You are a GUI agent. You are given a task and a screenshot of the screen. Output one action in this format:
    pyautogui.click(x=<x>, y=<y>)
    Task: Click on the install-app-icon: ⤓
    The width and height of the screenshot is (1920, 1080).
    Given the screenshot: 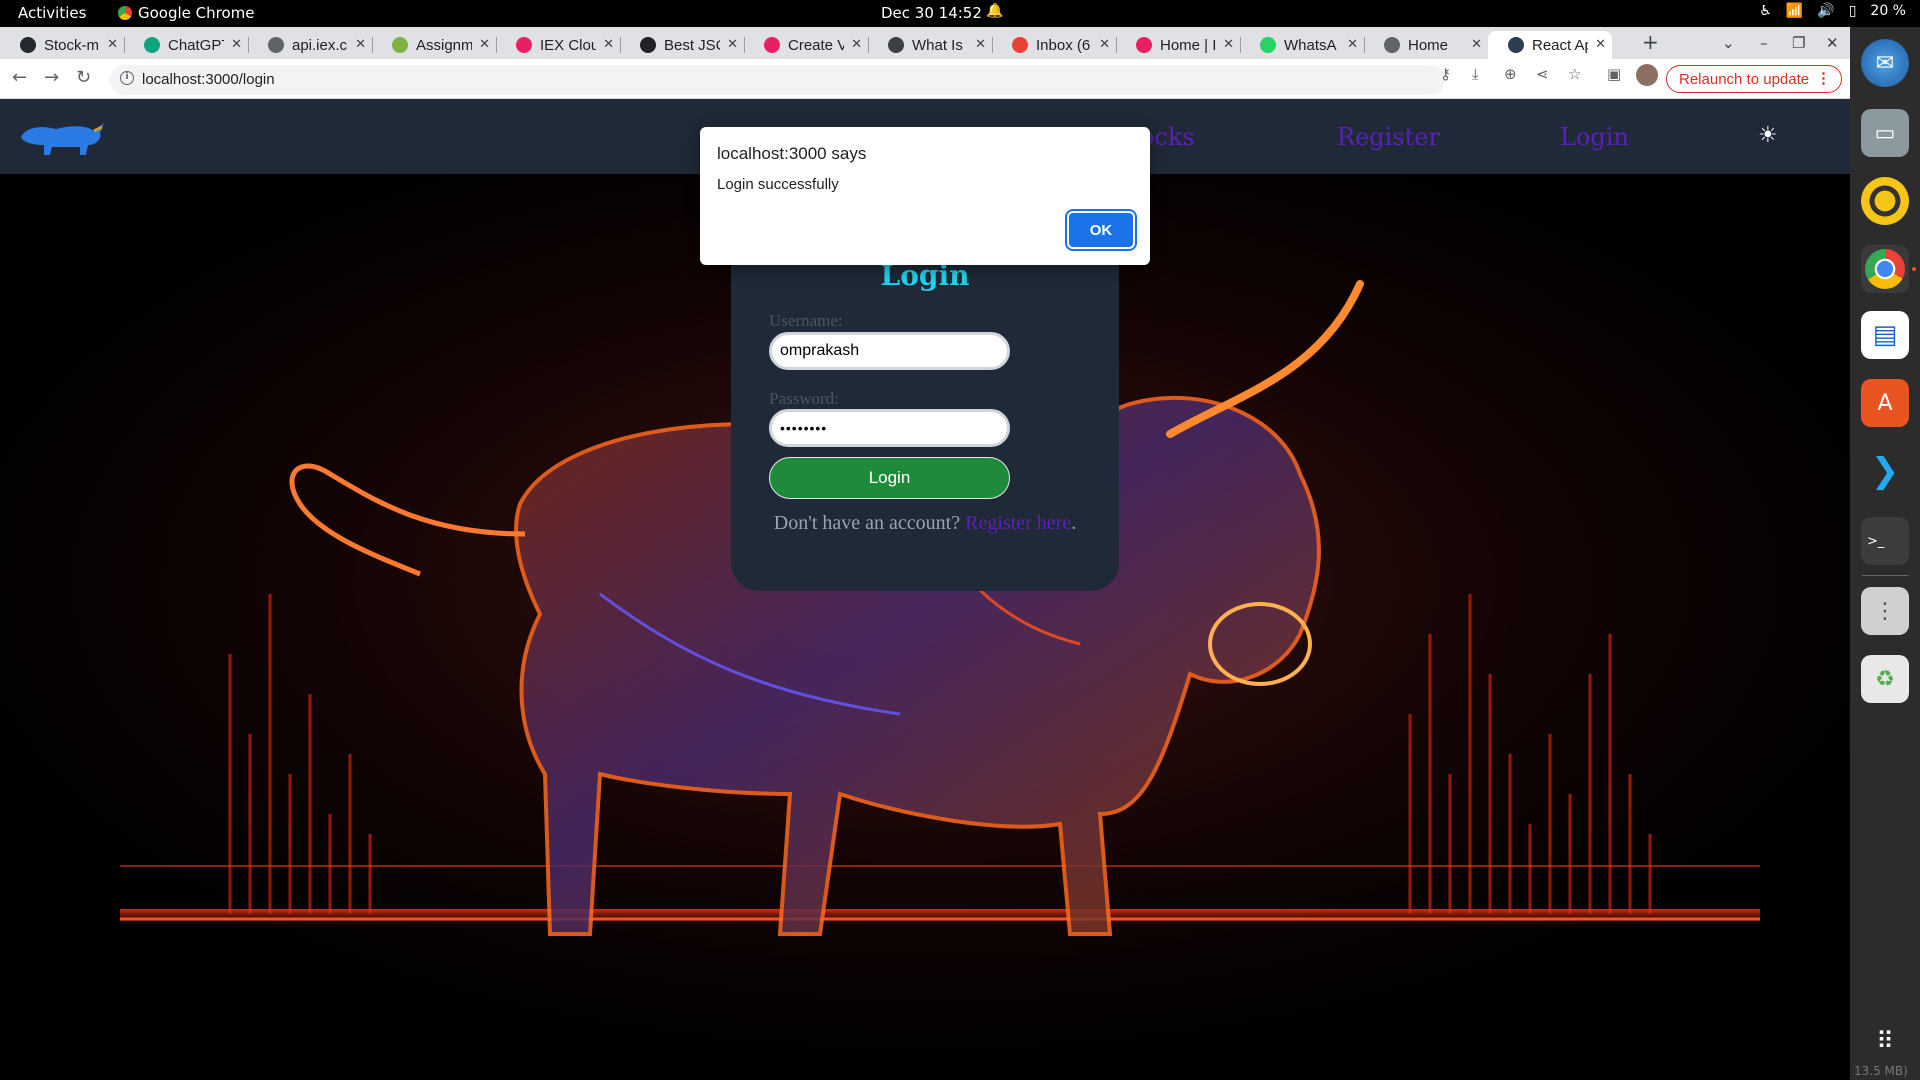 What is the action you would take?
    pyautogui.click(x=1475, y=74)
    